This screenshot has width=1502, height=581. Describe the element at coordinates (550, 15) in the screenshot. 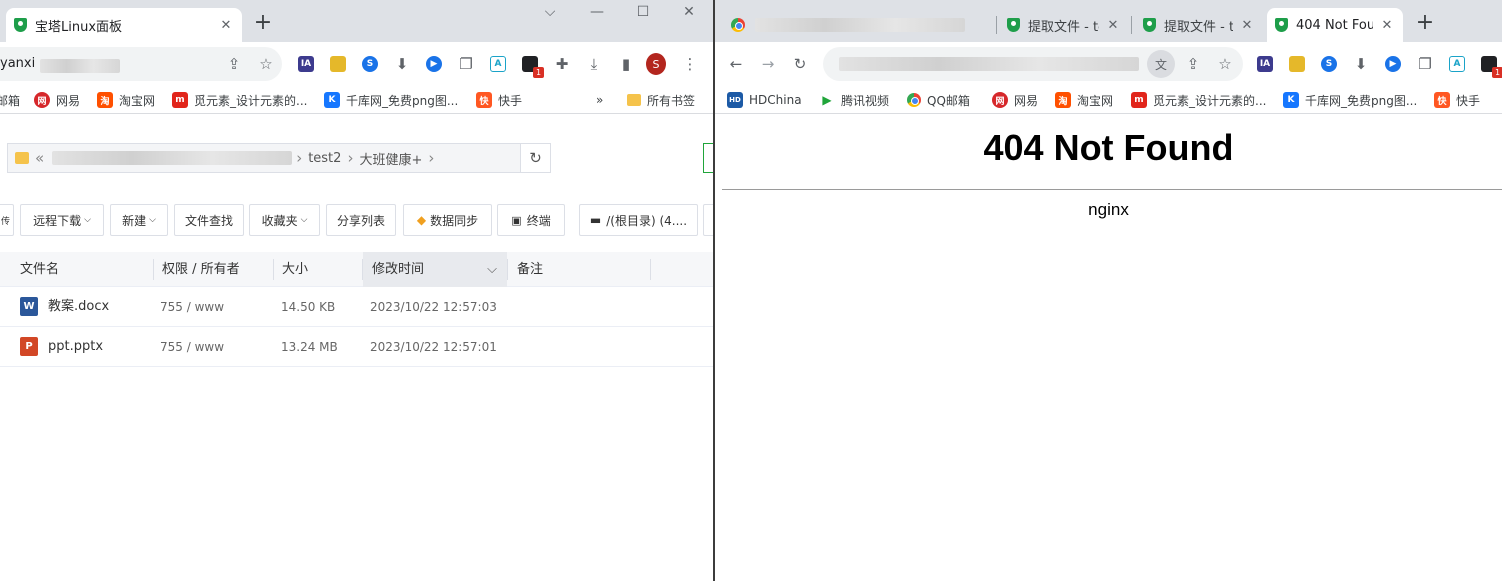

I see `tab-search-chevron-icon: ⌵` at that location.